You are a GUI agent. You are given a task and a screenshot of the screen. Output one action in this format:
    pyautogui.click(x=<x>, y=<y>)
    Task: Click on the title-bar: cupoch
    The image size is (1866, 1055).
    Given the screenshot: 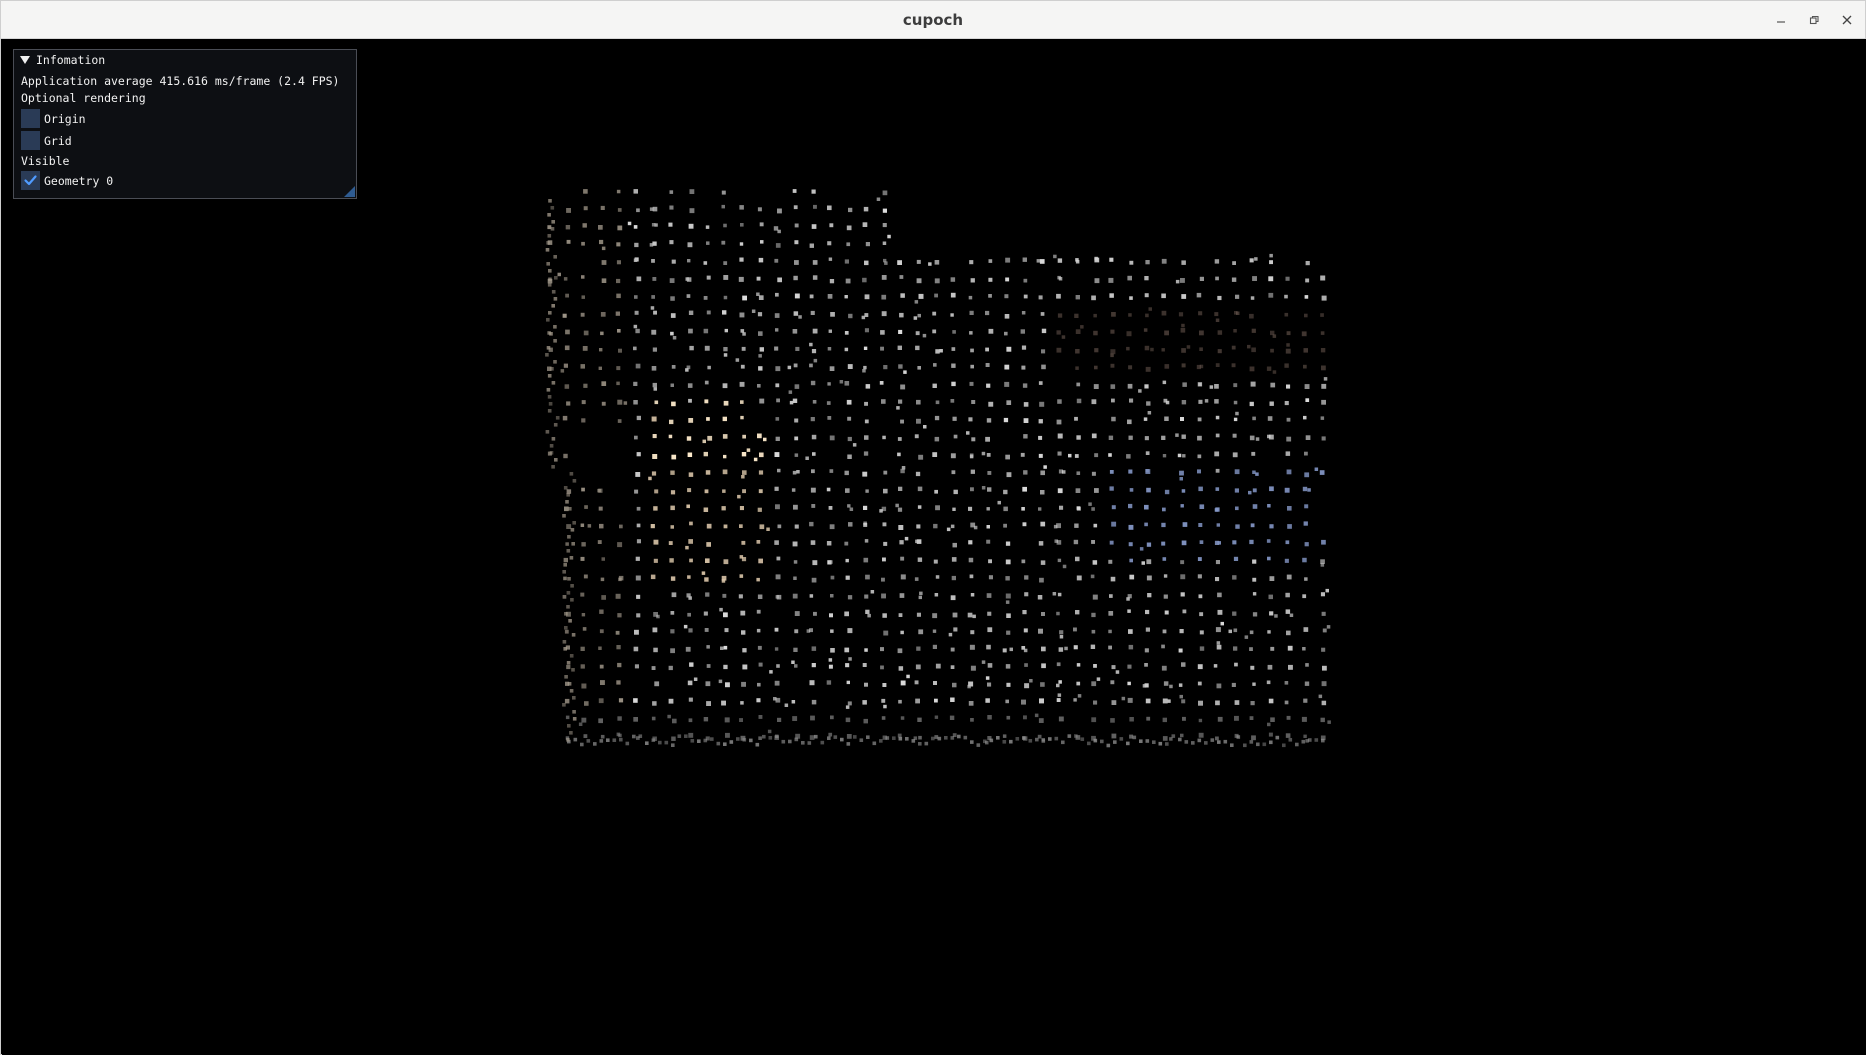 What is the action you would take?
    pyautogui.click(x=933, y=20)
    